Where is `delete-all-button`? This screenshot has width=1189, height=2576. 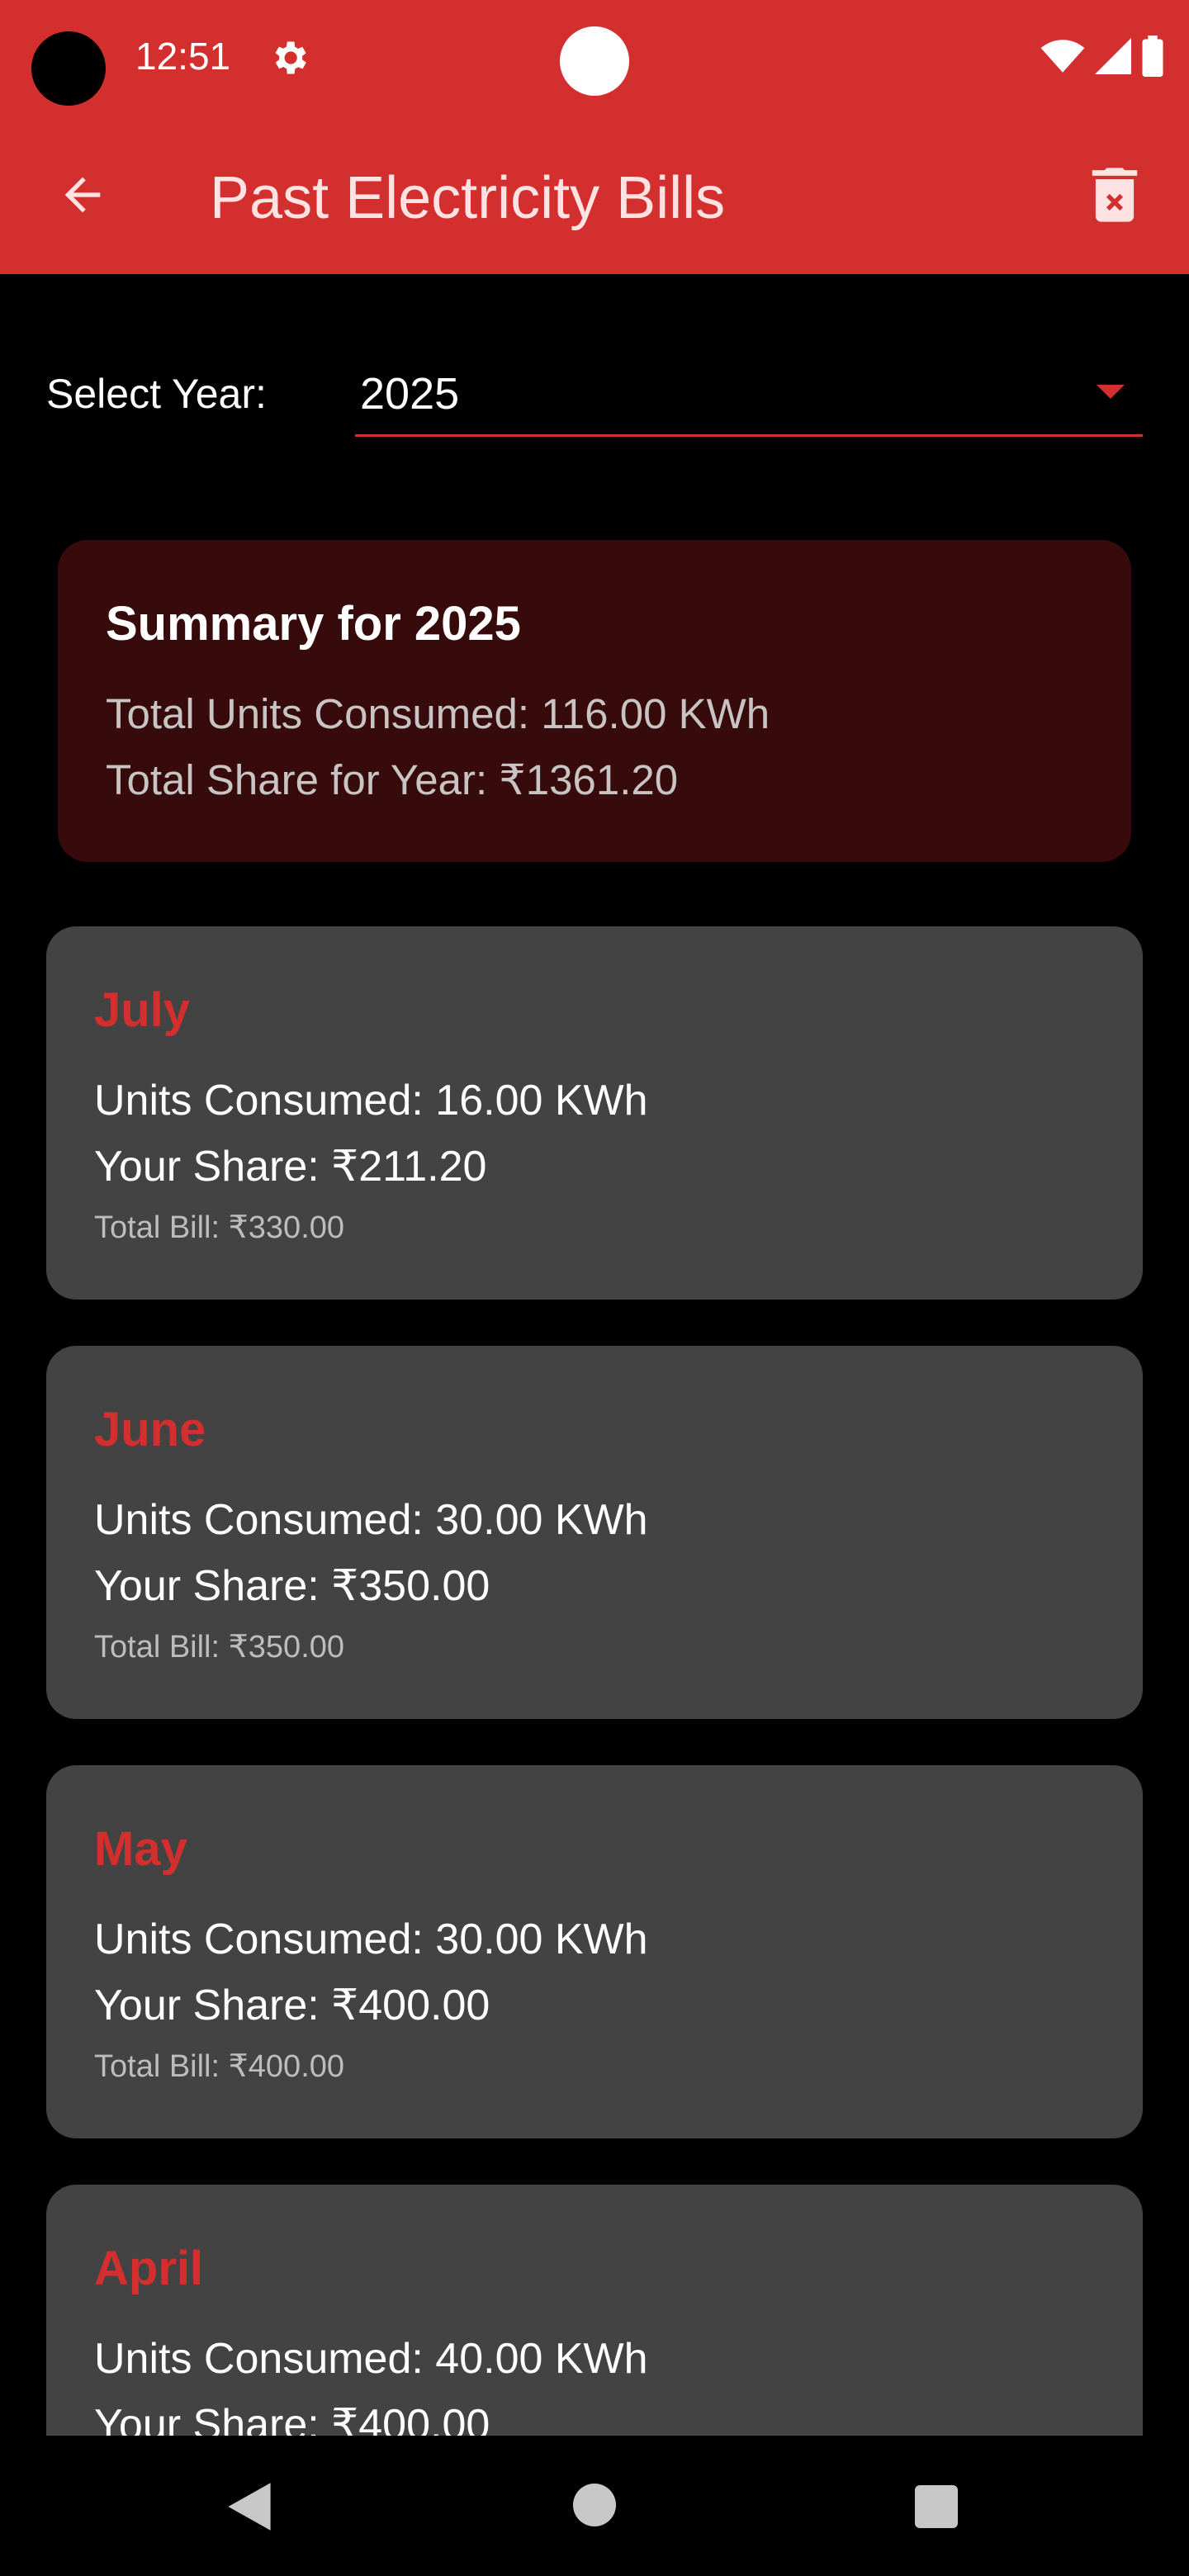 delete-all-button is located at coordinates (1114, 195).